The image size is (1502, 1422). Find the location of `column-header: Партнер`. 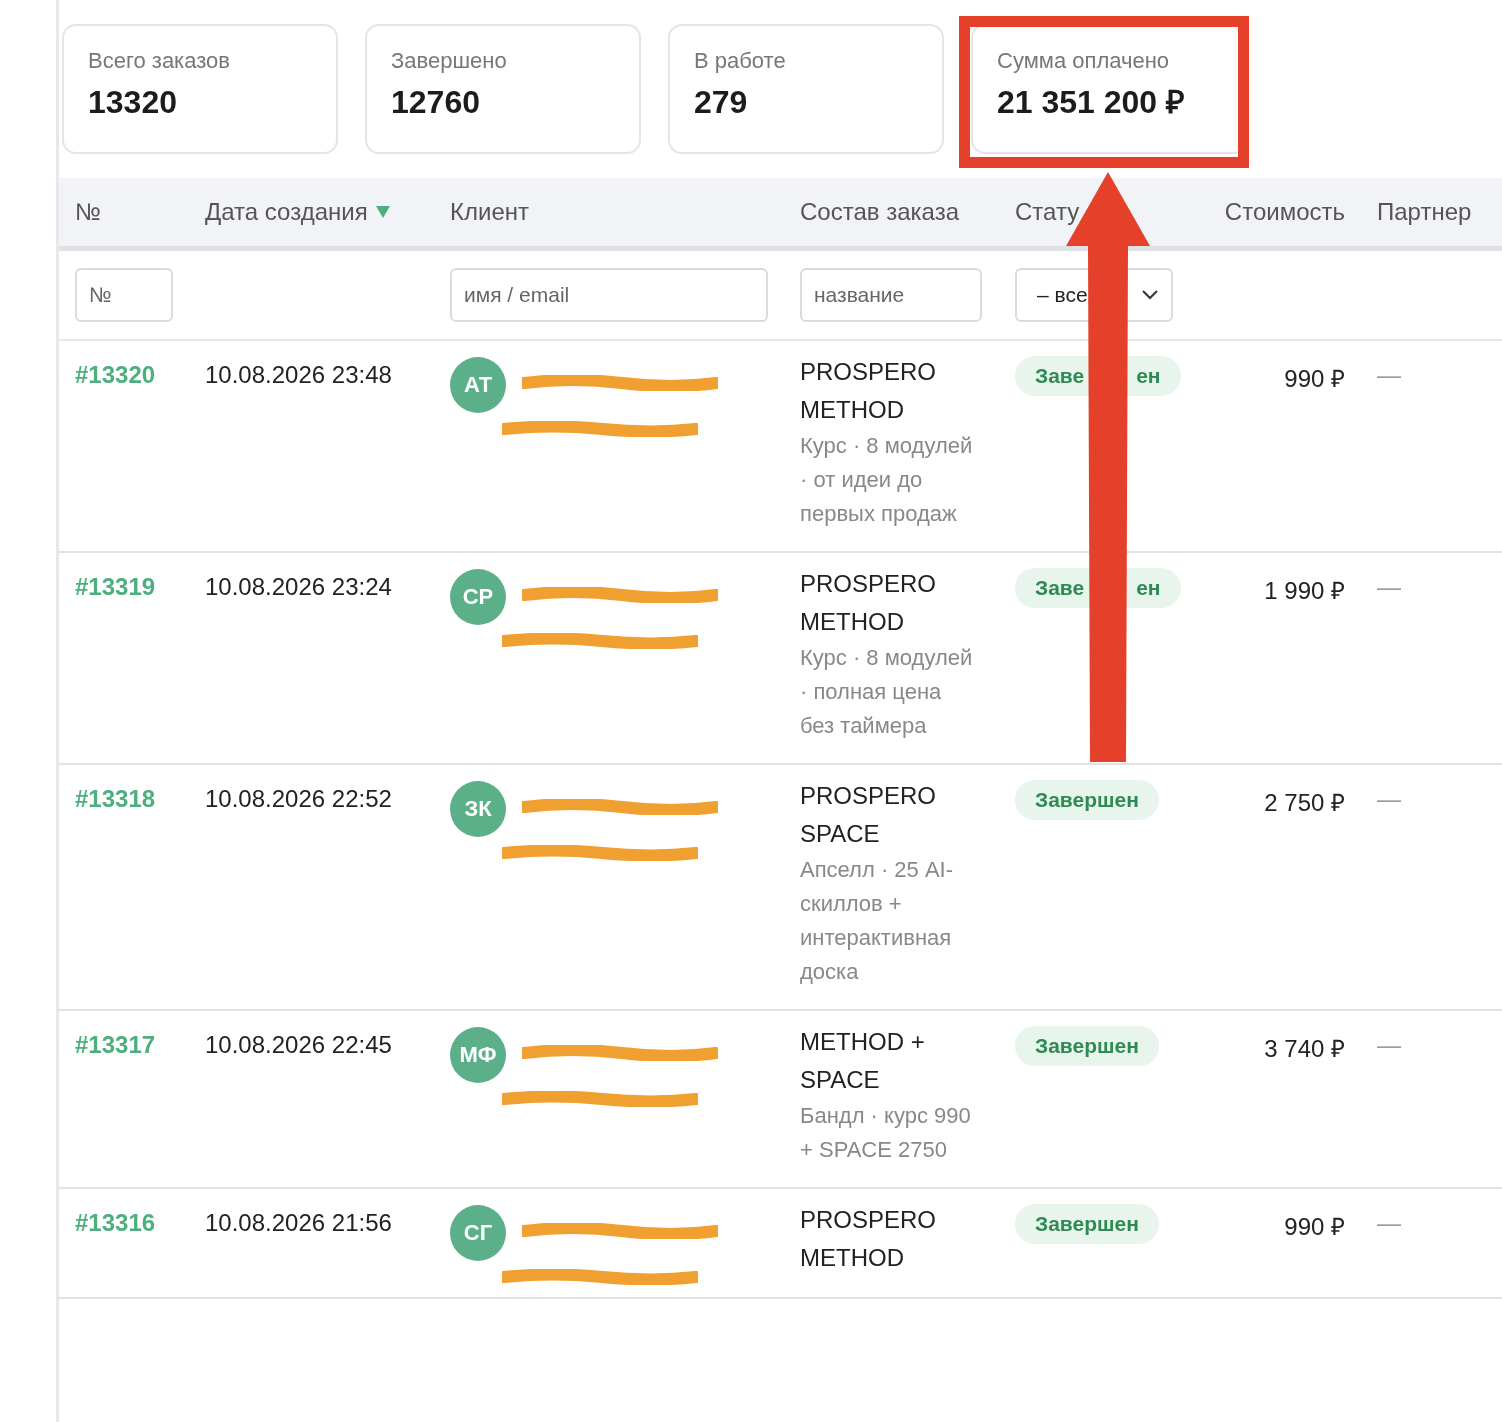

column-header: Партнер is located at coordinates (1424, 212).